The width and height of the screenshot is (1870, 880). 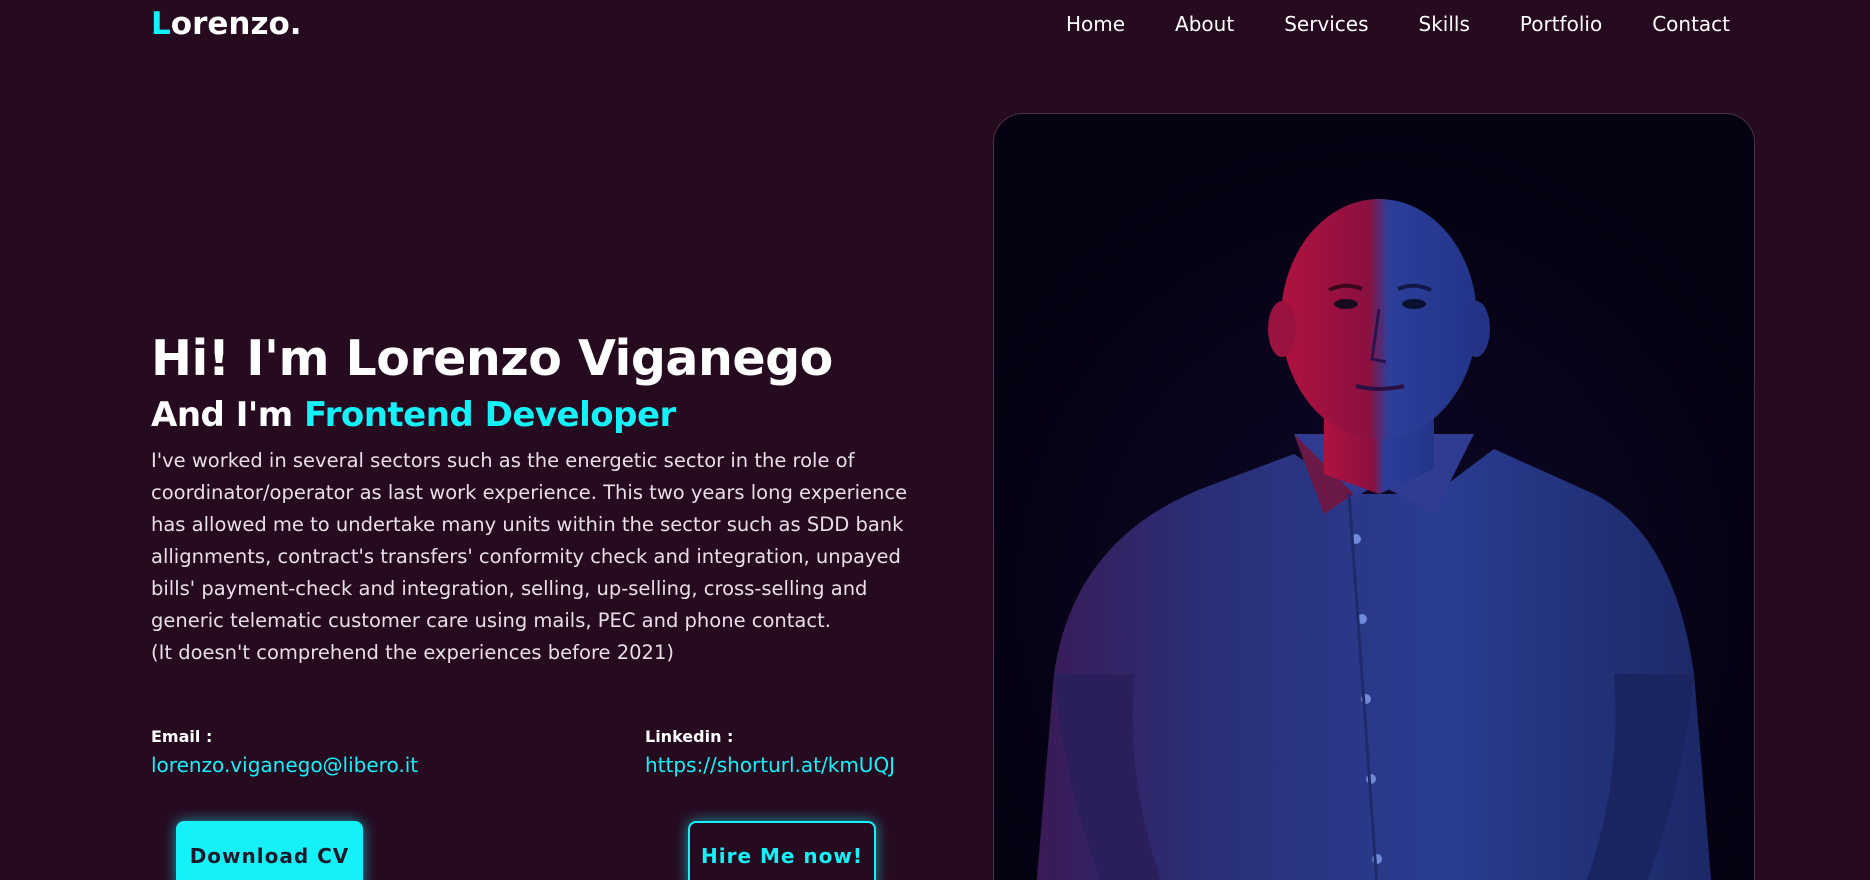 I want to click on email-contact: Email : lorenzo.viganego@libero.it, so click(x=284, y=752).